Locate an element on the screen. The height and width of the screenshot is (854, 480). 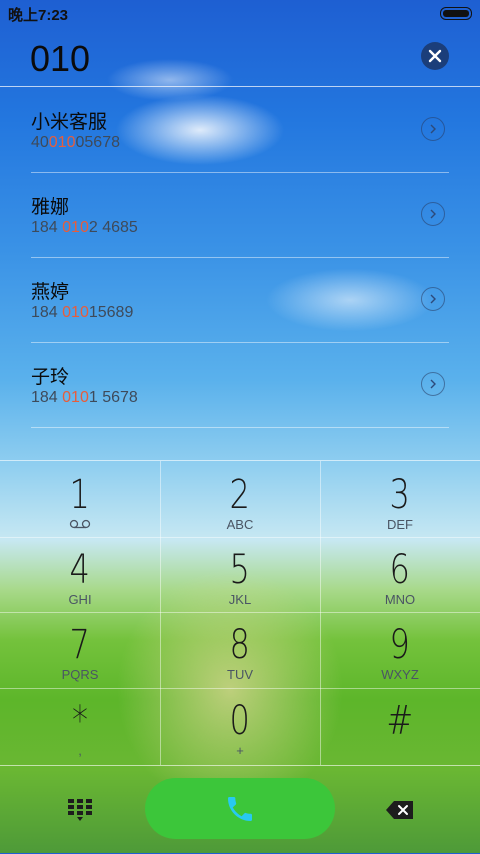
key-5: 5 JKL is located at coordinates (240, 574).